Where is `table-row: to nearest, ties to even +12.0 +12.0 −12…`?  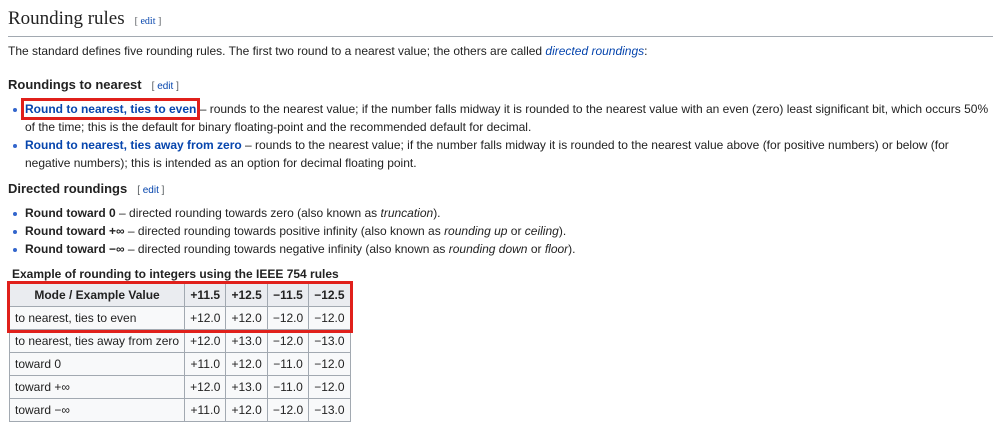
table-row: to nearest, ties to even +12.0 +12.0 −12… is located at coordinates (179, 318).